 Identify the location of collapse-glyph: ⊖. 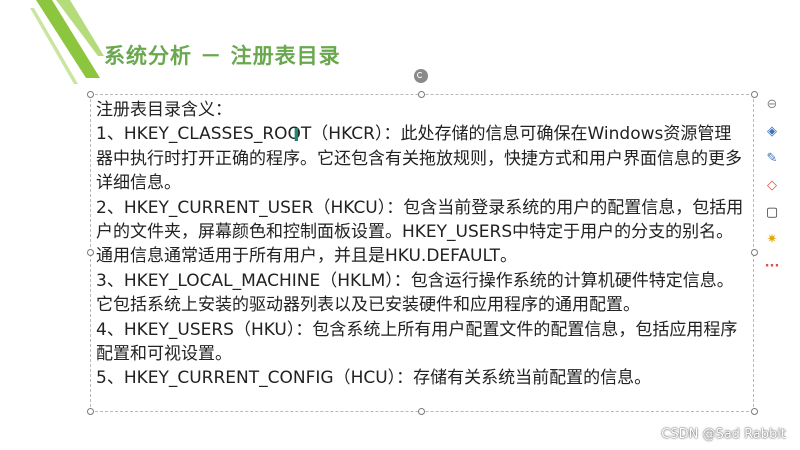
(772, 104).